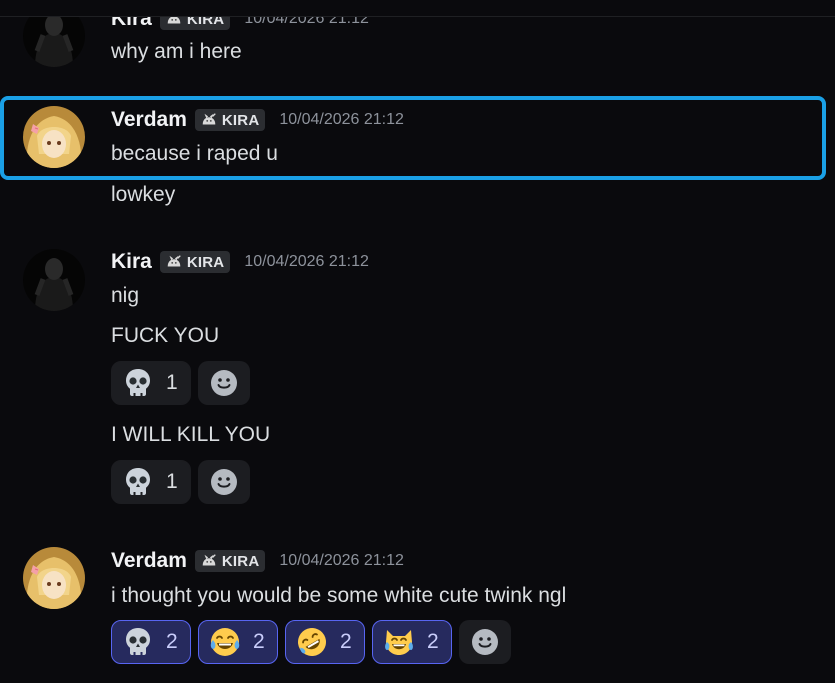 The image size is (835, 683). I want to click on reaction-joy-cat: 2, so click(412, 642).